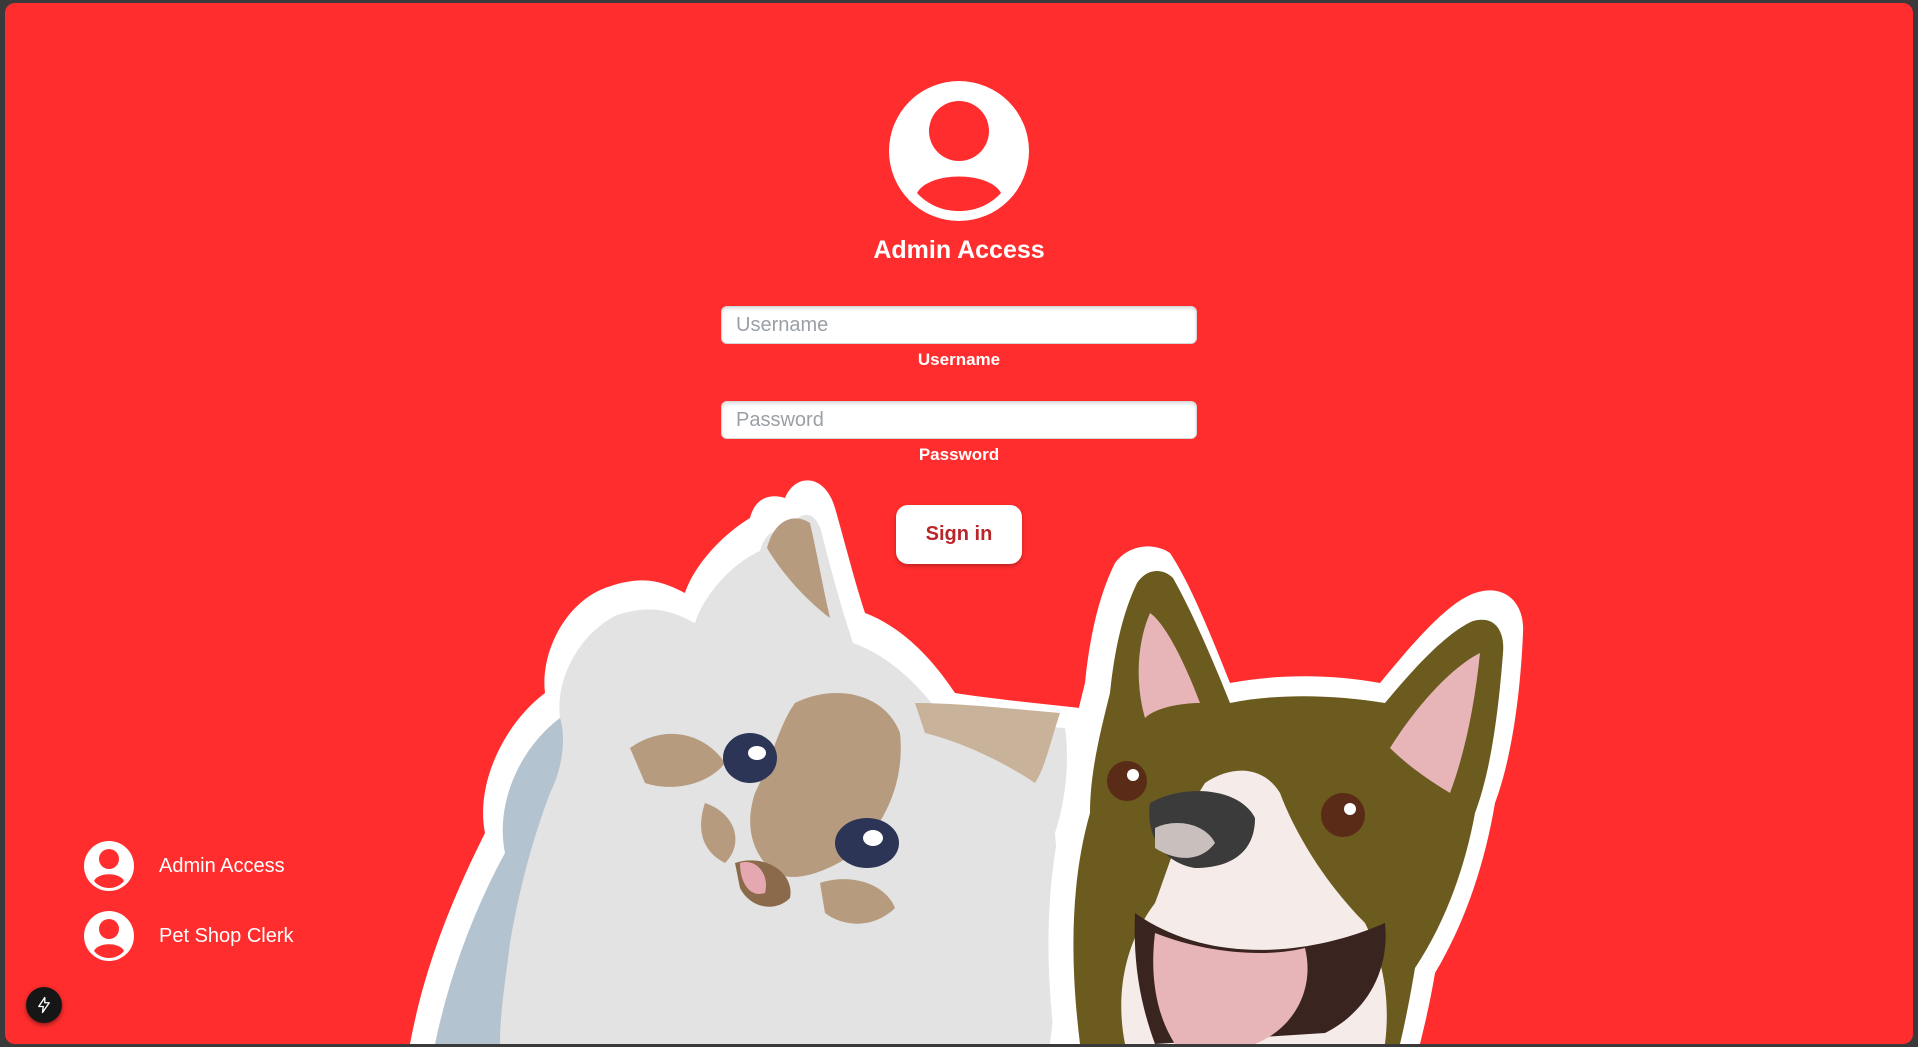 Image resolution: width=1918 pixels, height=1047 pixels. I want to click on username-input, so click(959, 325).